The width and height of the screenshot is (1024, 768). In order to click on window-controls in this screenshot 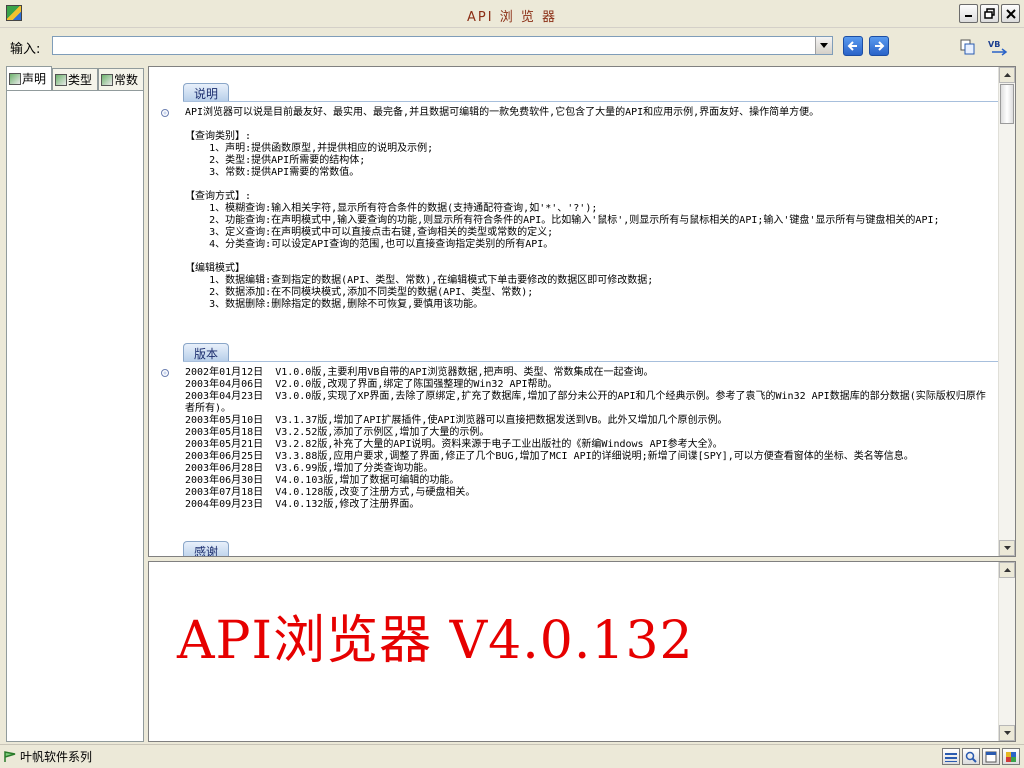, I will do `click(989, 13)`.